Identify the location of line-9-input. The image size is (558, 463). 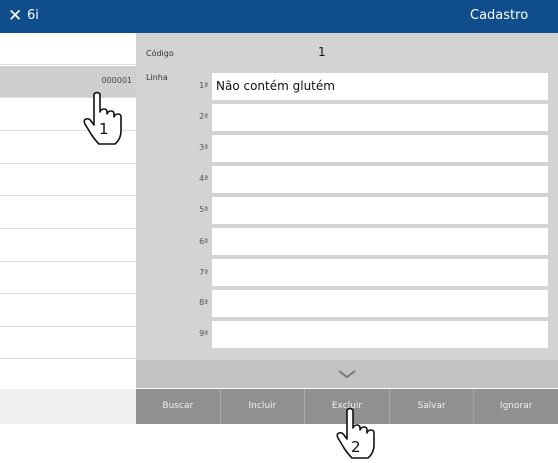
(380, 334).